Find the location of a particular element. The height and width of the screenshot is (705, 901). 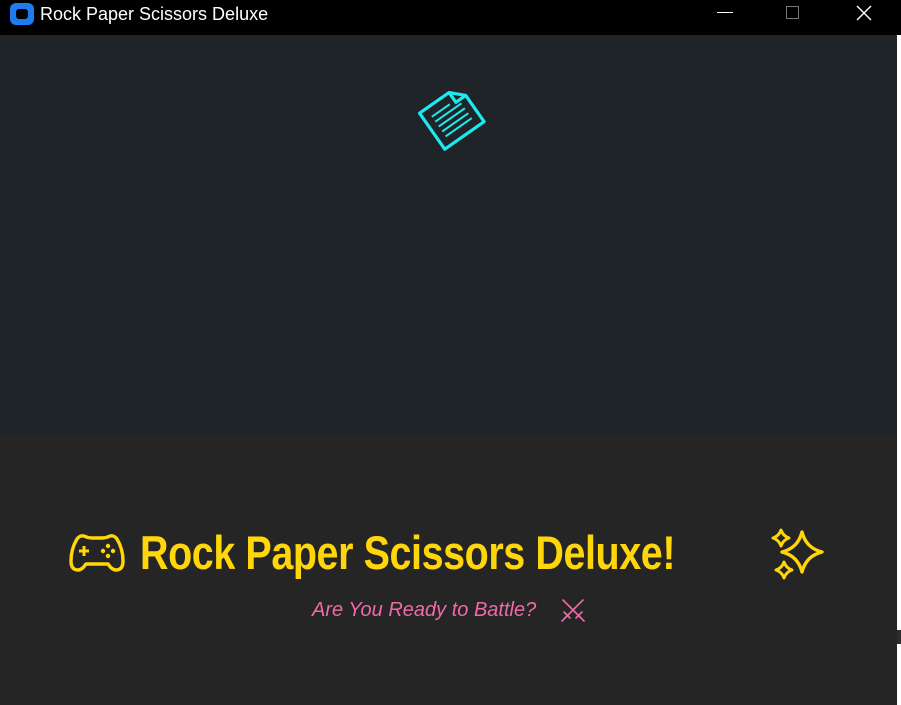

window-edge is located at coordinates (899, 370).